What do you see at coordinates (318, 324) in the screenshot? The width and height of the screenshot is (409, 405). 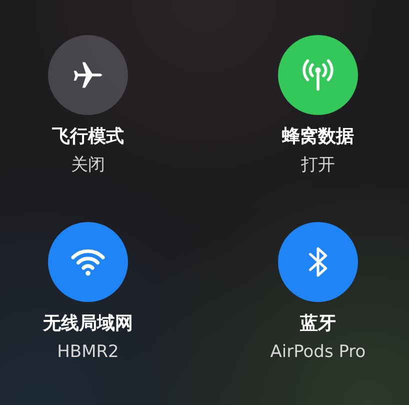 I see `toggle-title: 蓝牙` at bounding box center [318, 324].